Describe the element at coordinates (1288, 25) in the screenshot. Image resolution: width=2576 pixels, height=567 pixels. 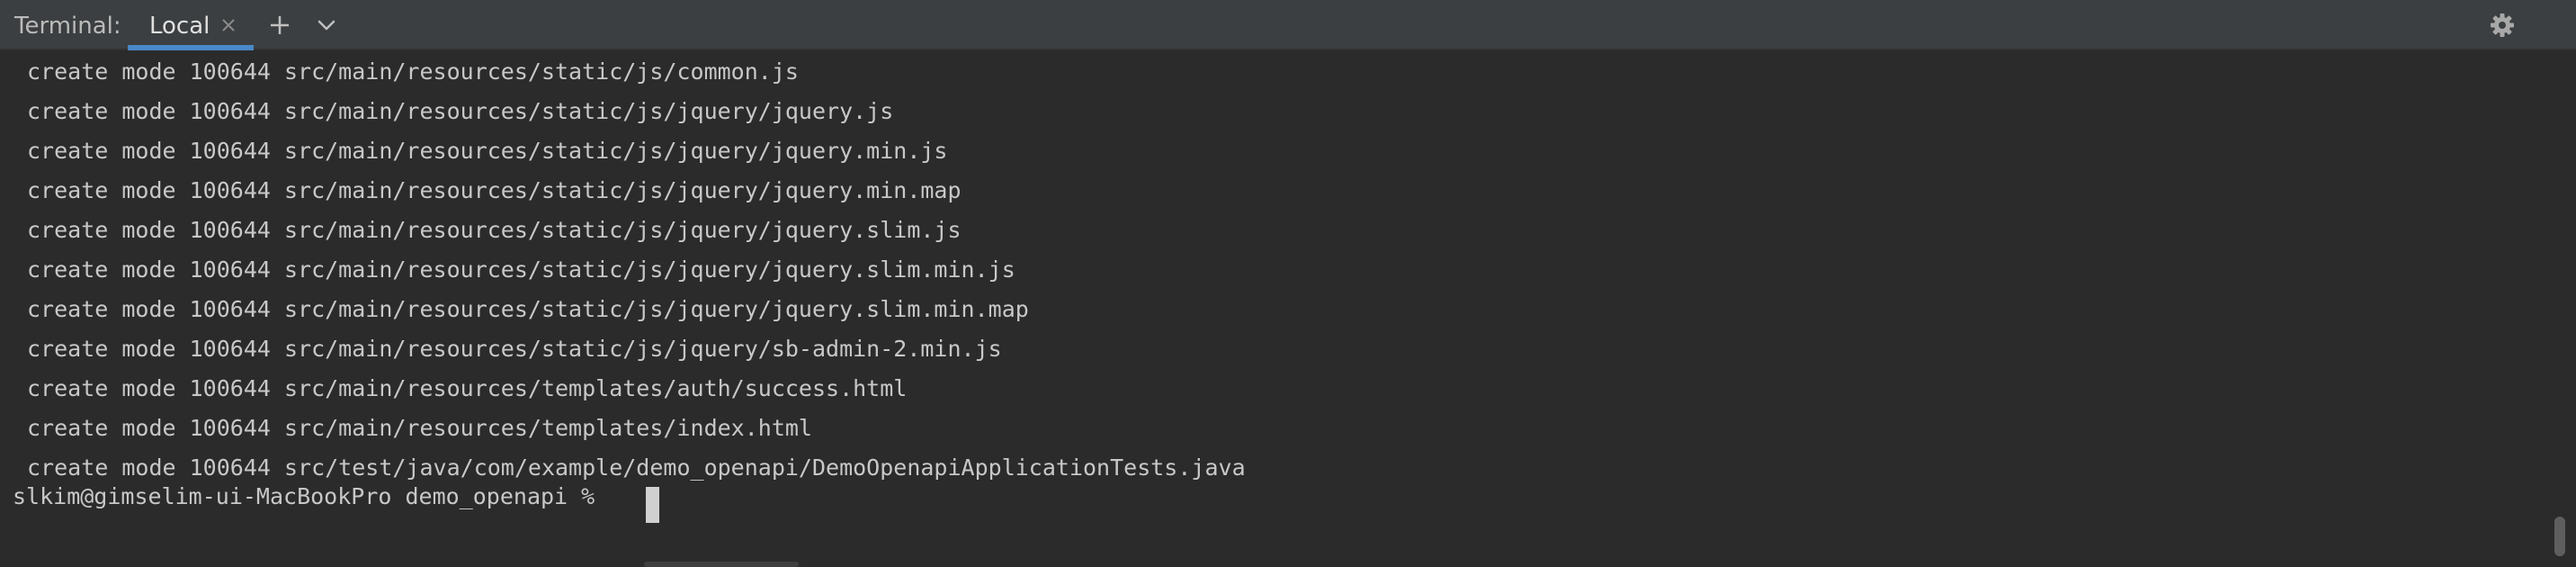
I see `terminal-toolbar: Terminal: Local` at that location.